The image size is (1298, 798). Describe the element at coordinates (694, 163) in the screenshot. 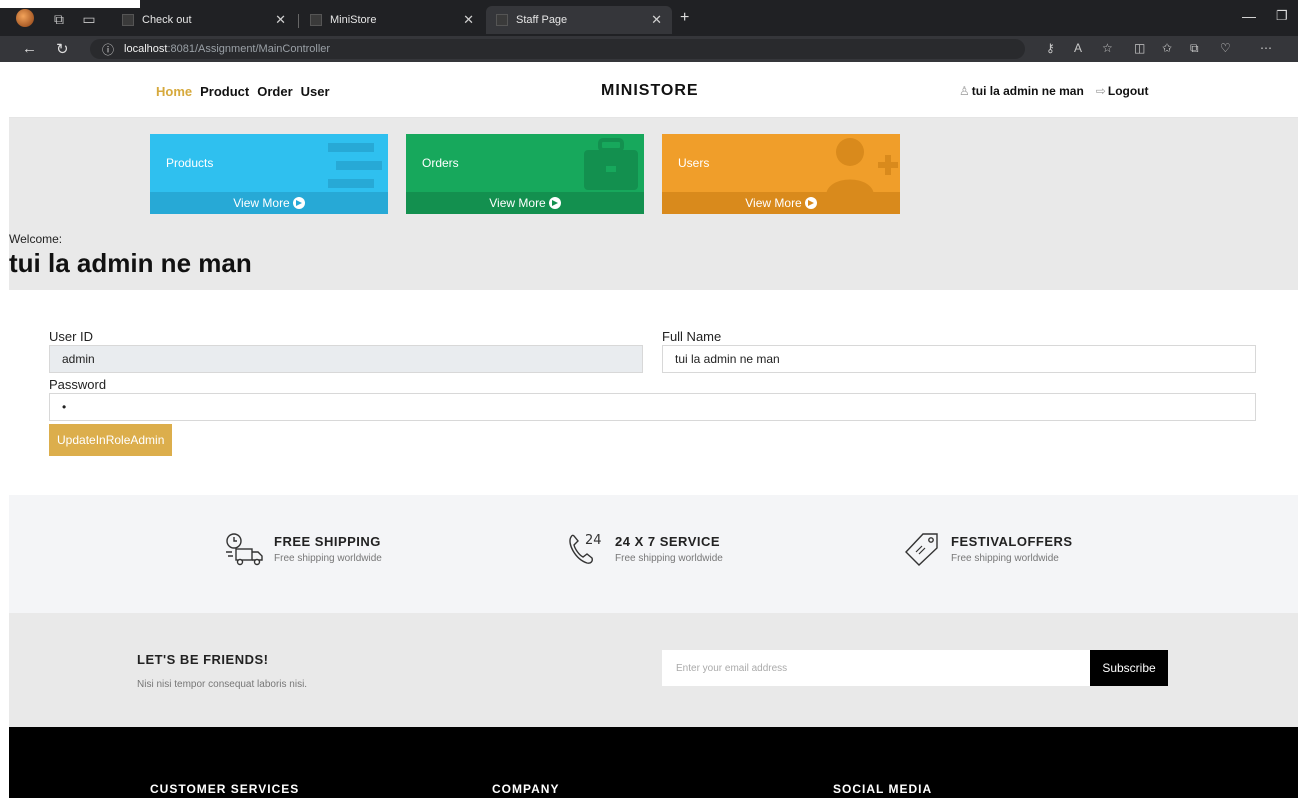

I see `card-label: Users` at that location.